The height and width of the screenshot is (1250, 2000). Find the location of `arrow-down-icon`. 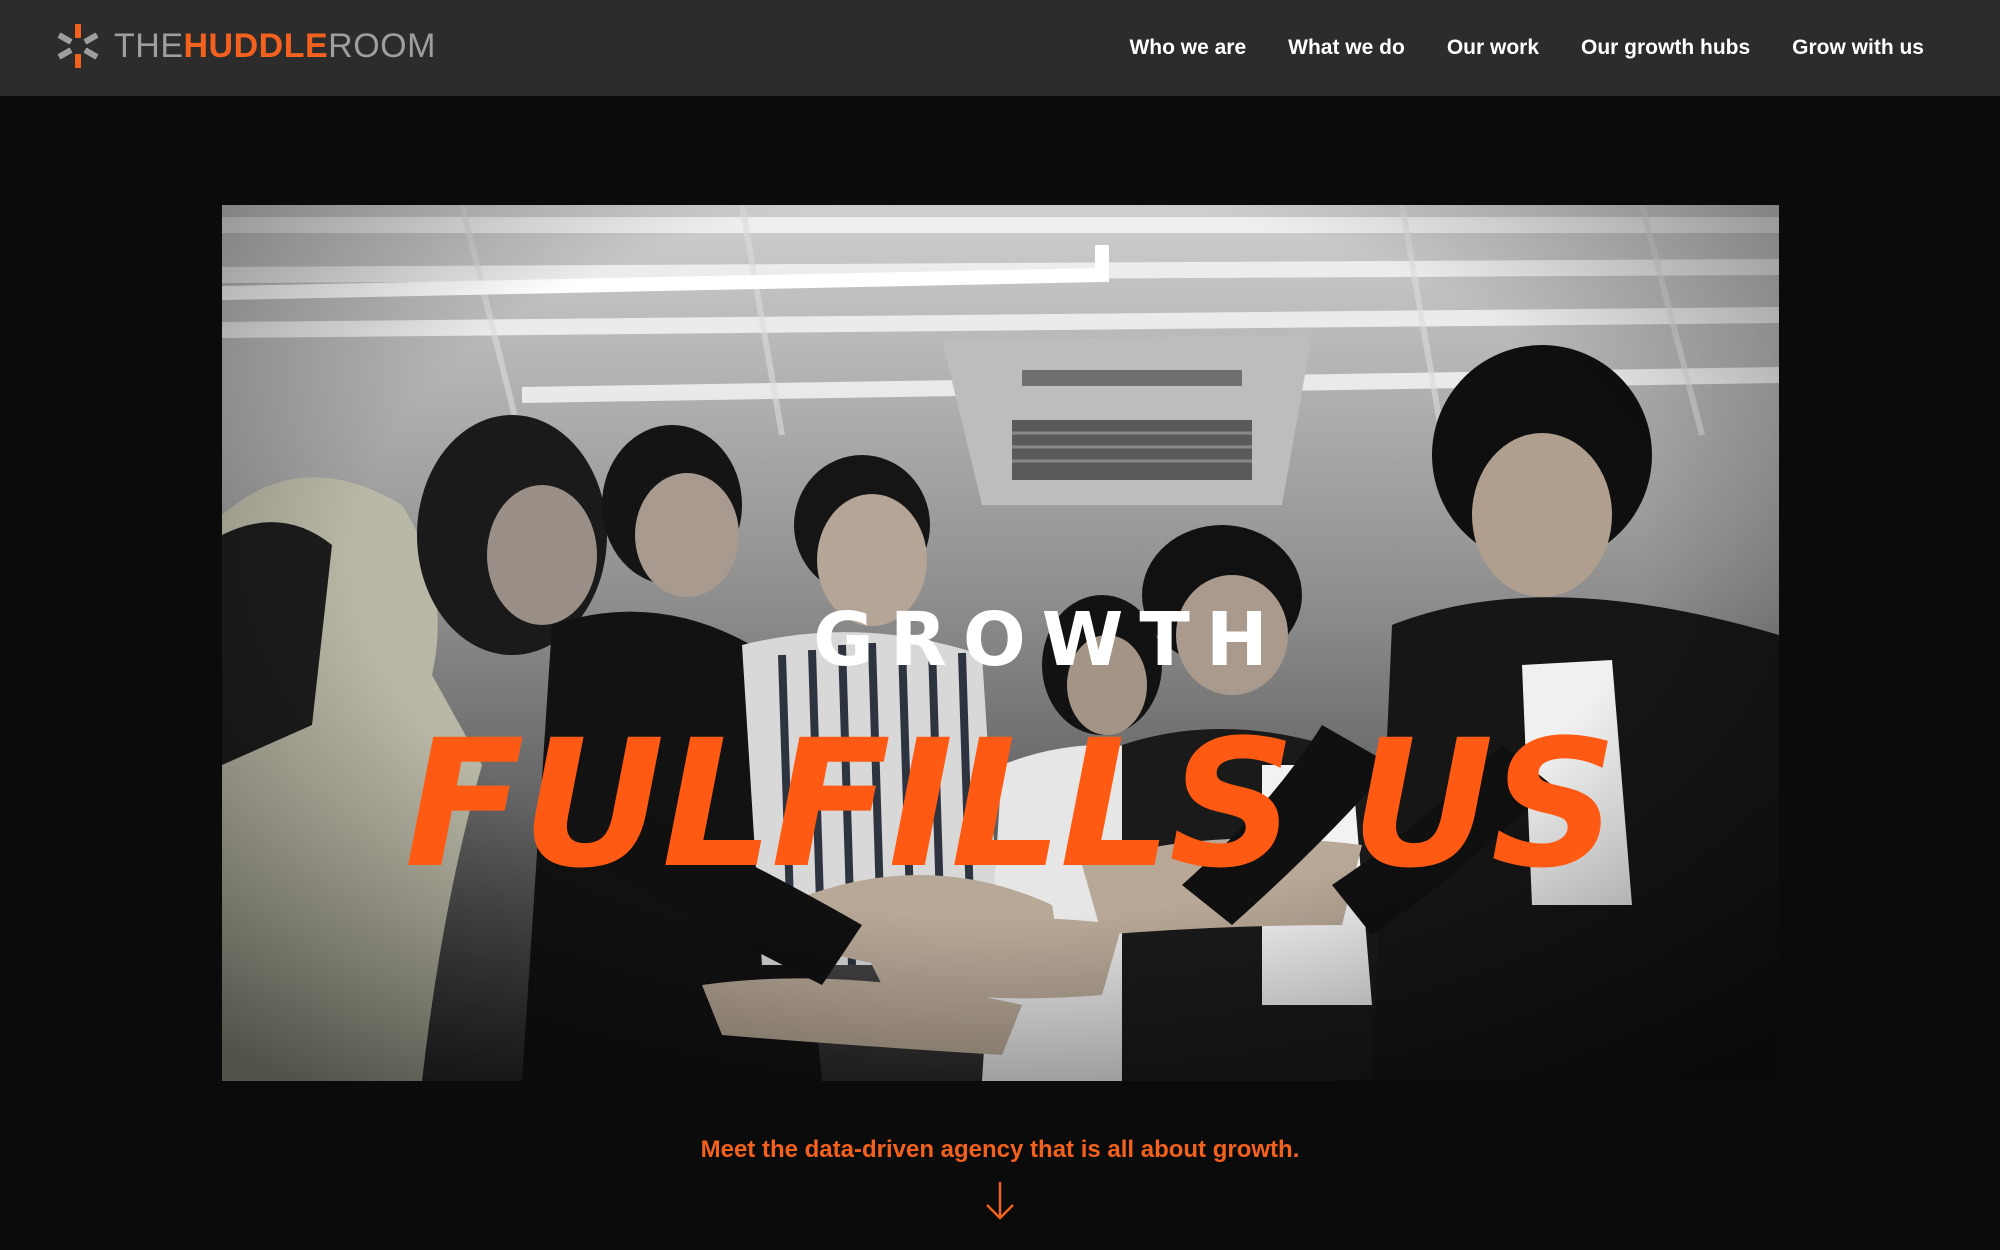

arrow-down-icon is located at coordinates (1000, 1201).